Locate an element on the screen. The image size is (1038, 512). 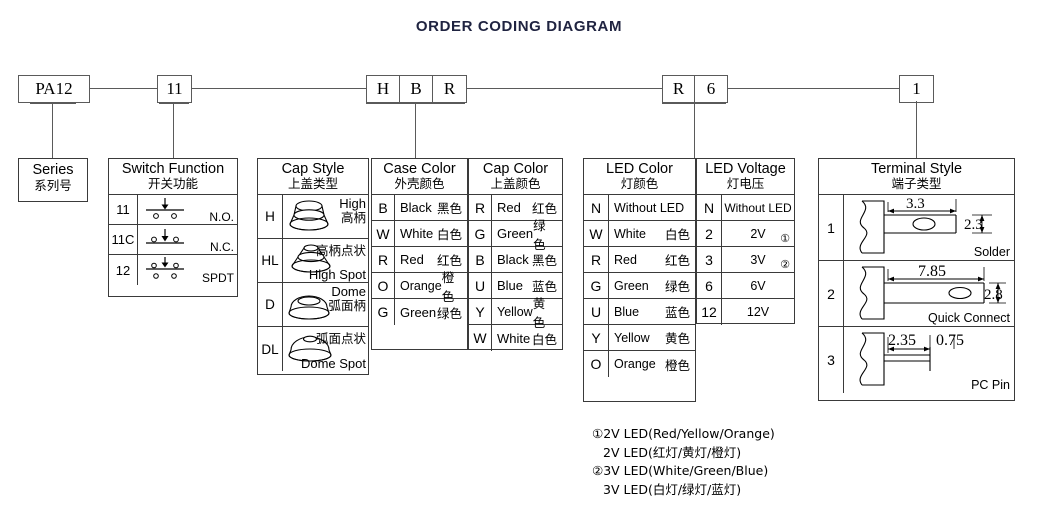
cap-dome-icon is located at coordinates (309, 307).